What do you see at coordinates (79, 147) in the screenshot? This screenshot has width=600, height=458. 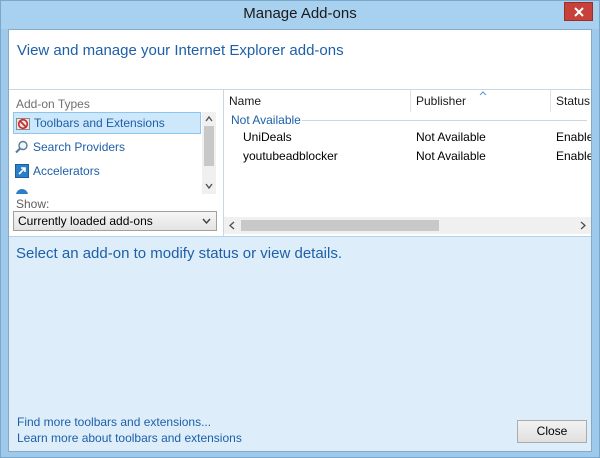 I see `sidebar-item-label: Search Providers` at bounding box center [79, 147].